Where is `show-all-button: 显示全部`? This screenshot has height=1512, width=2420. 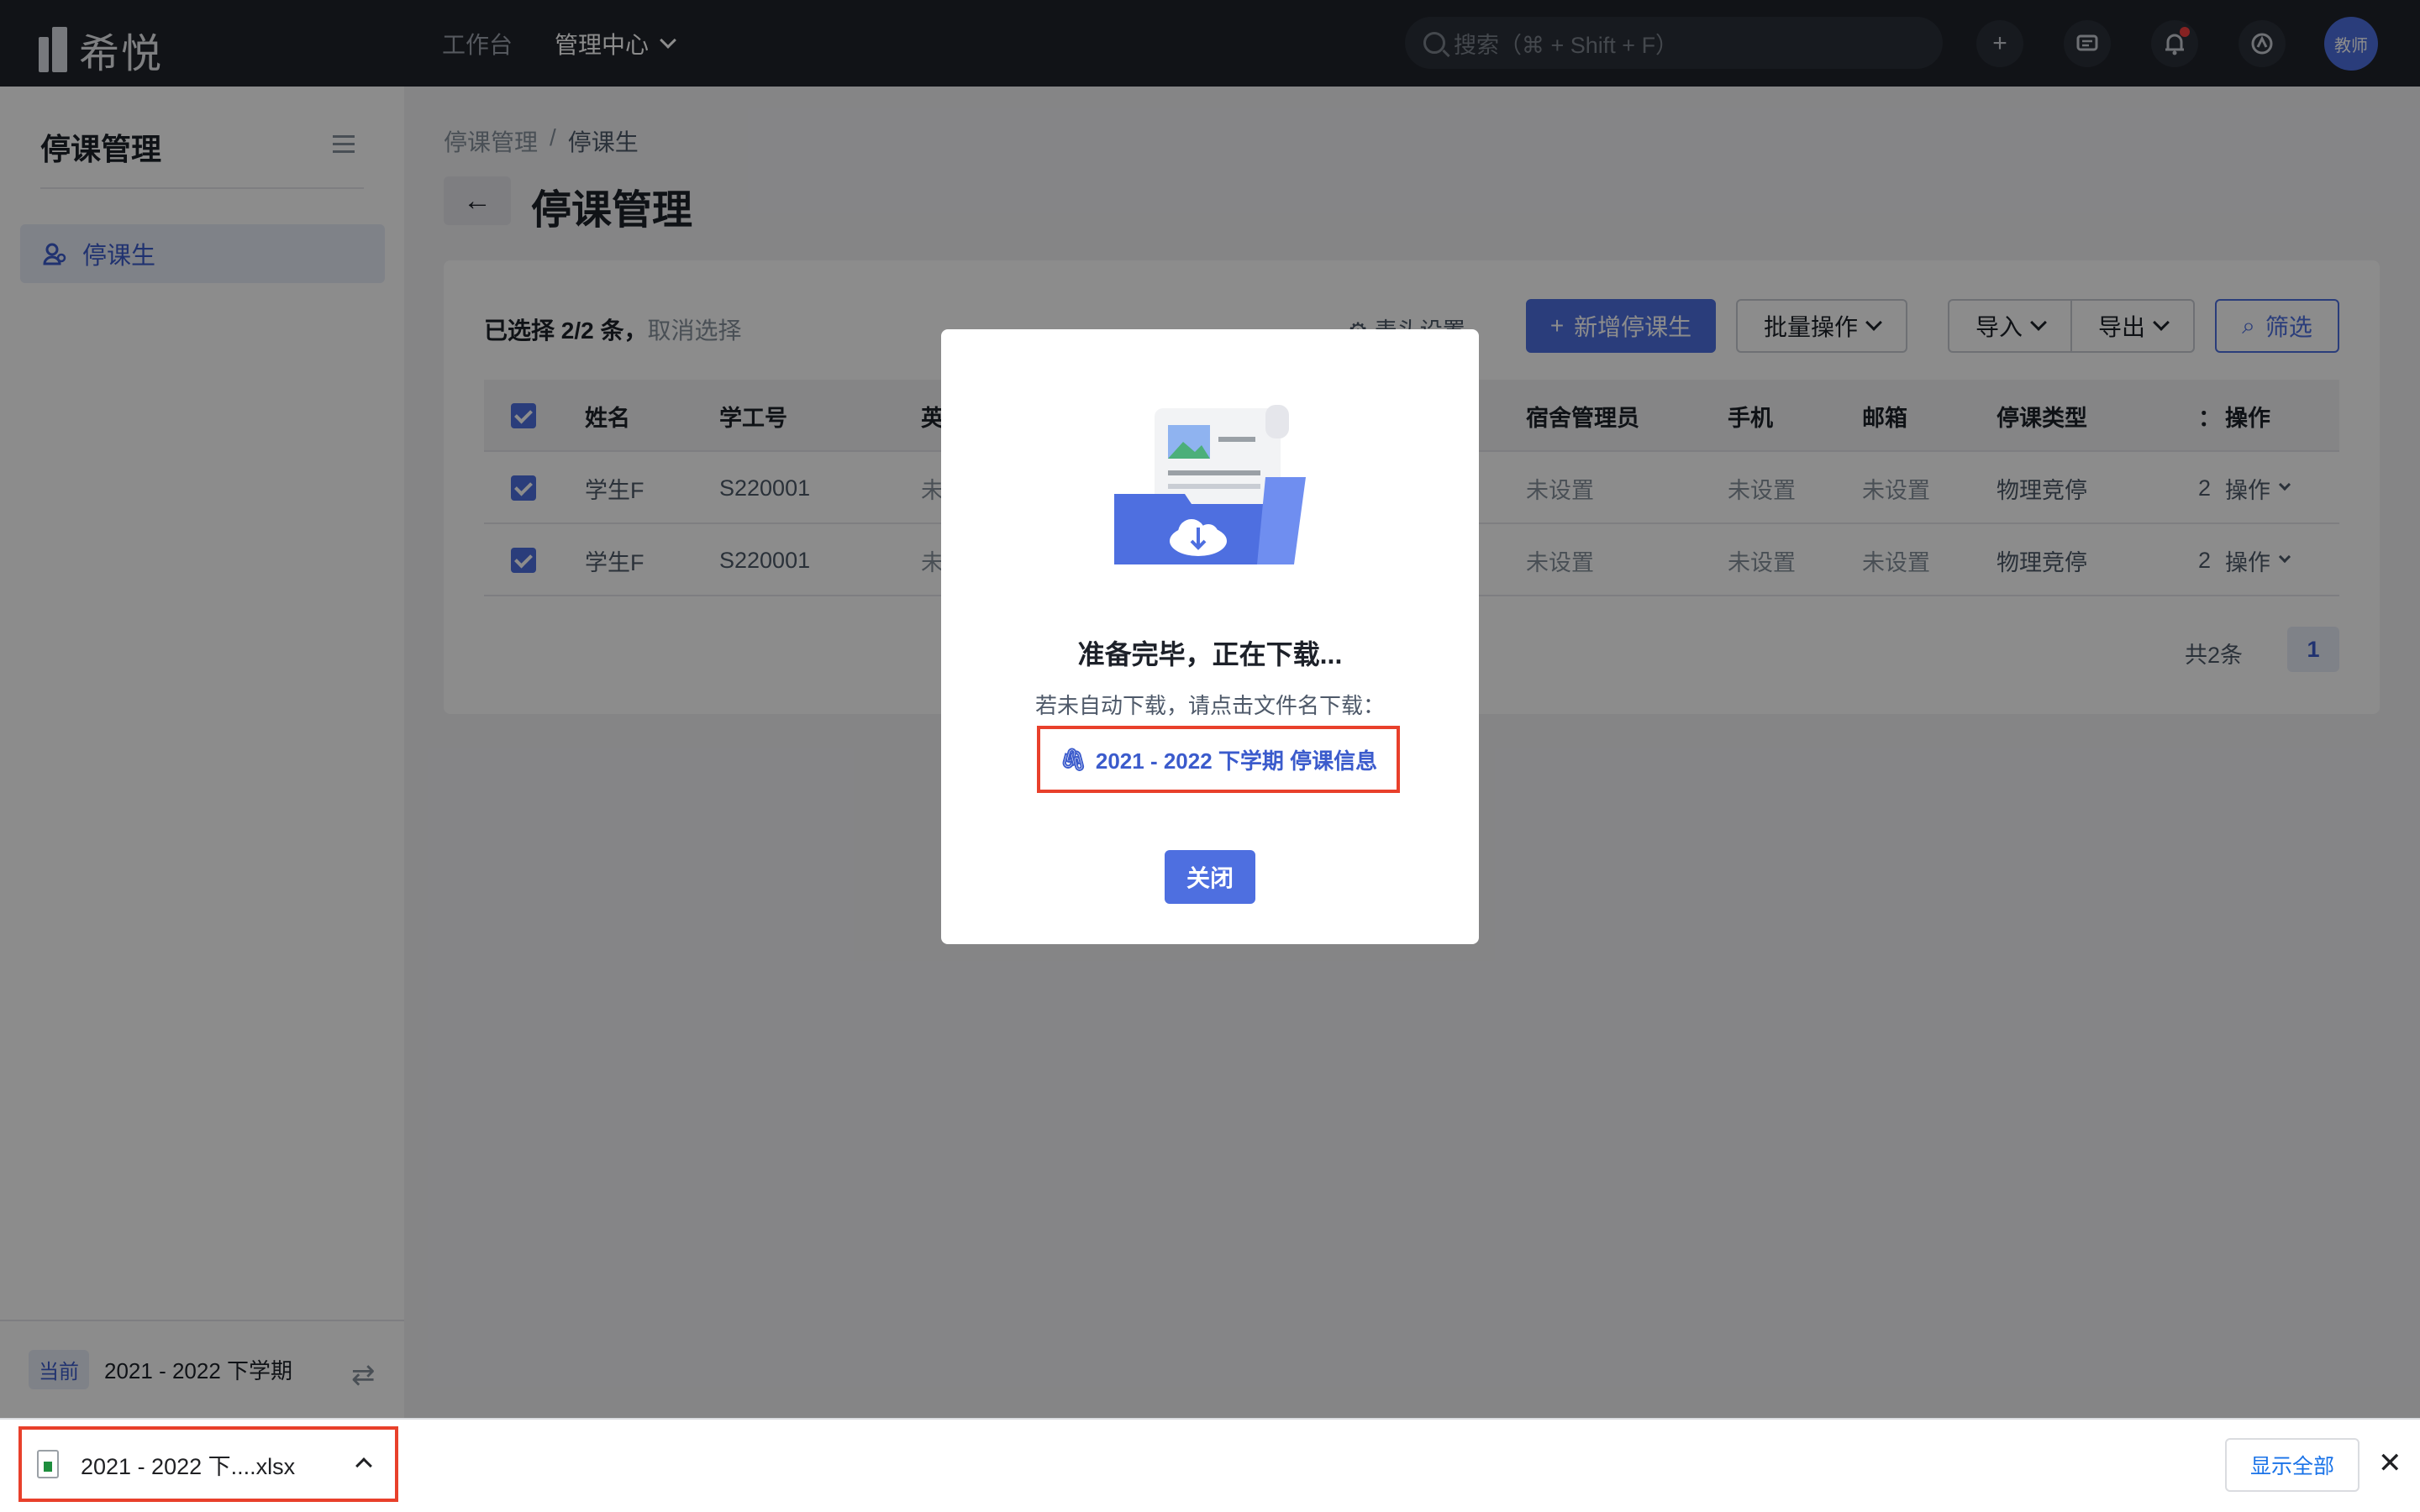 show-all-button: 显示全部 is located at coordinates (2292, 1465).